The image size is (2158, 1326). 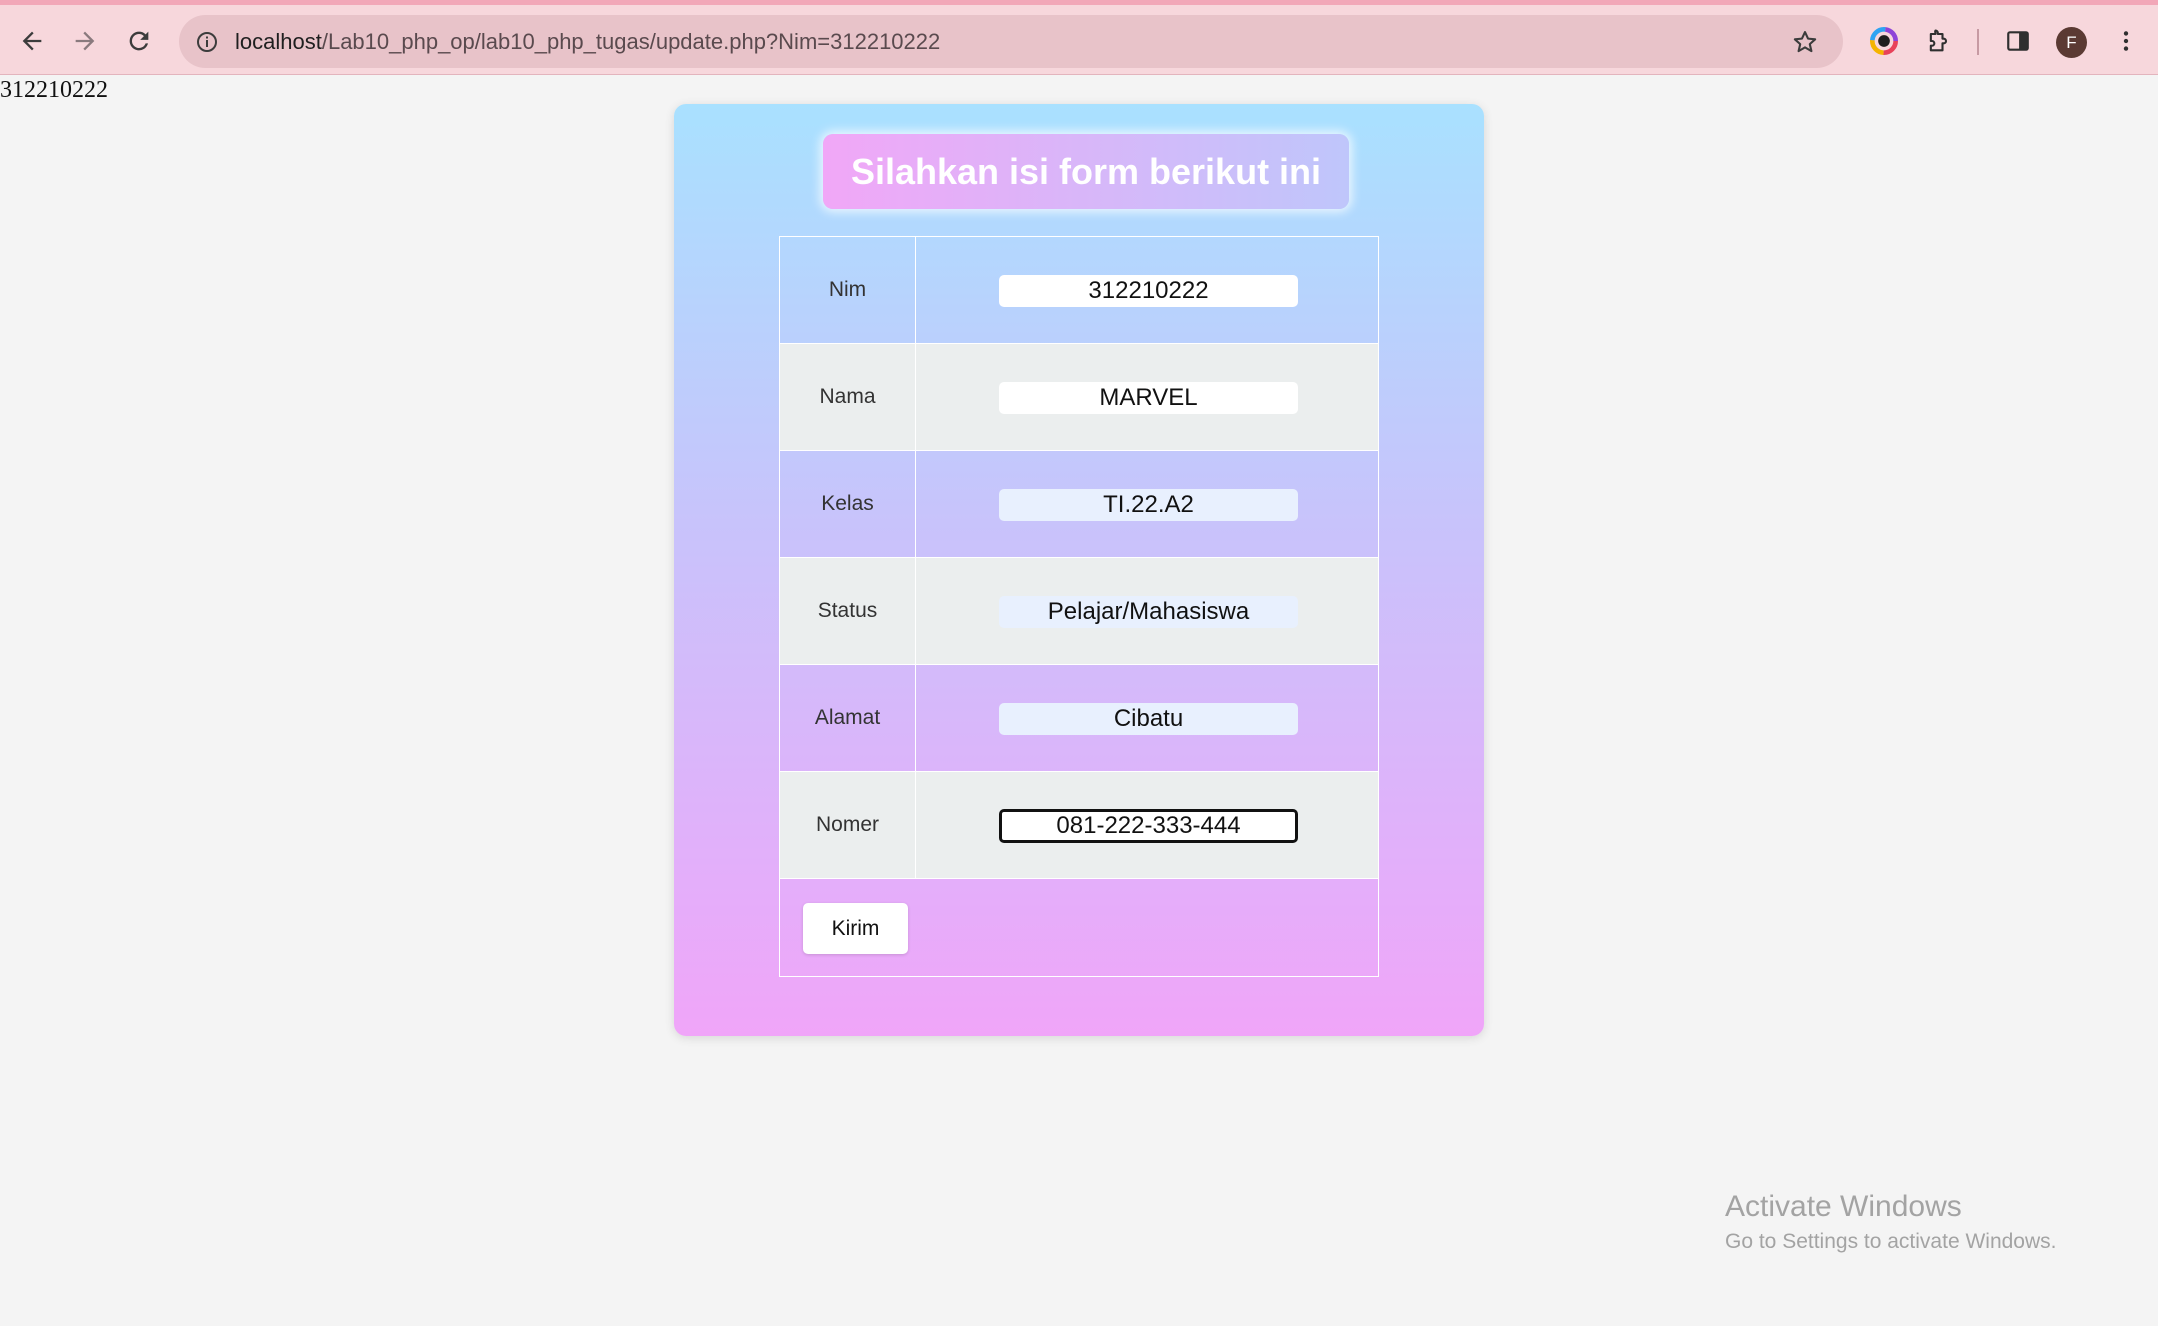 I want to click on watermark-title: Activate Windows, so click(x=1843, y=1206).